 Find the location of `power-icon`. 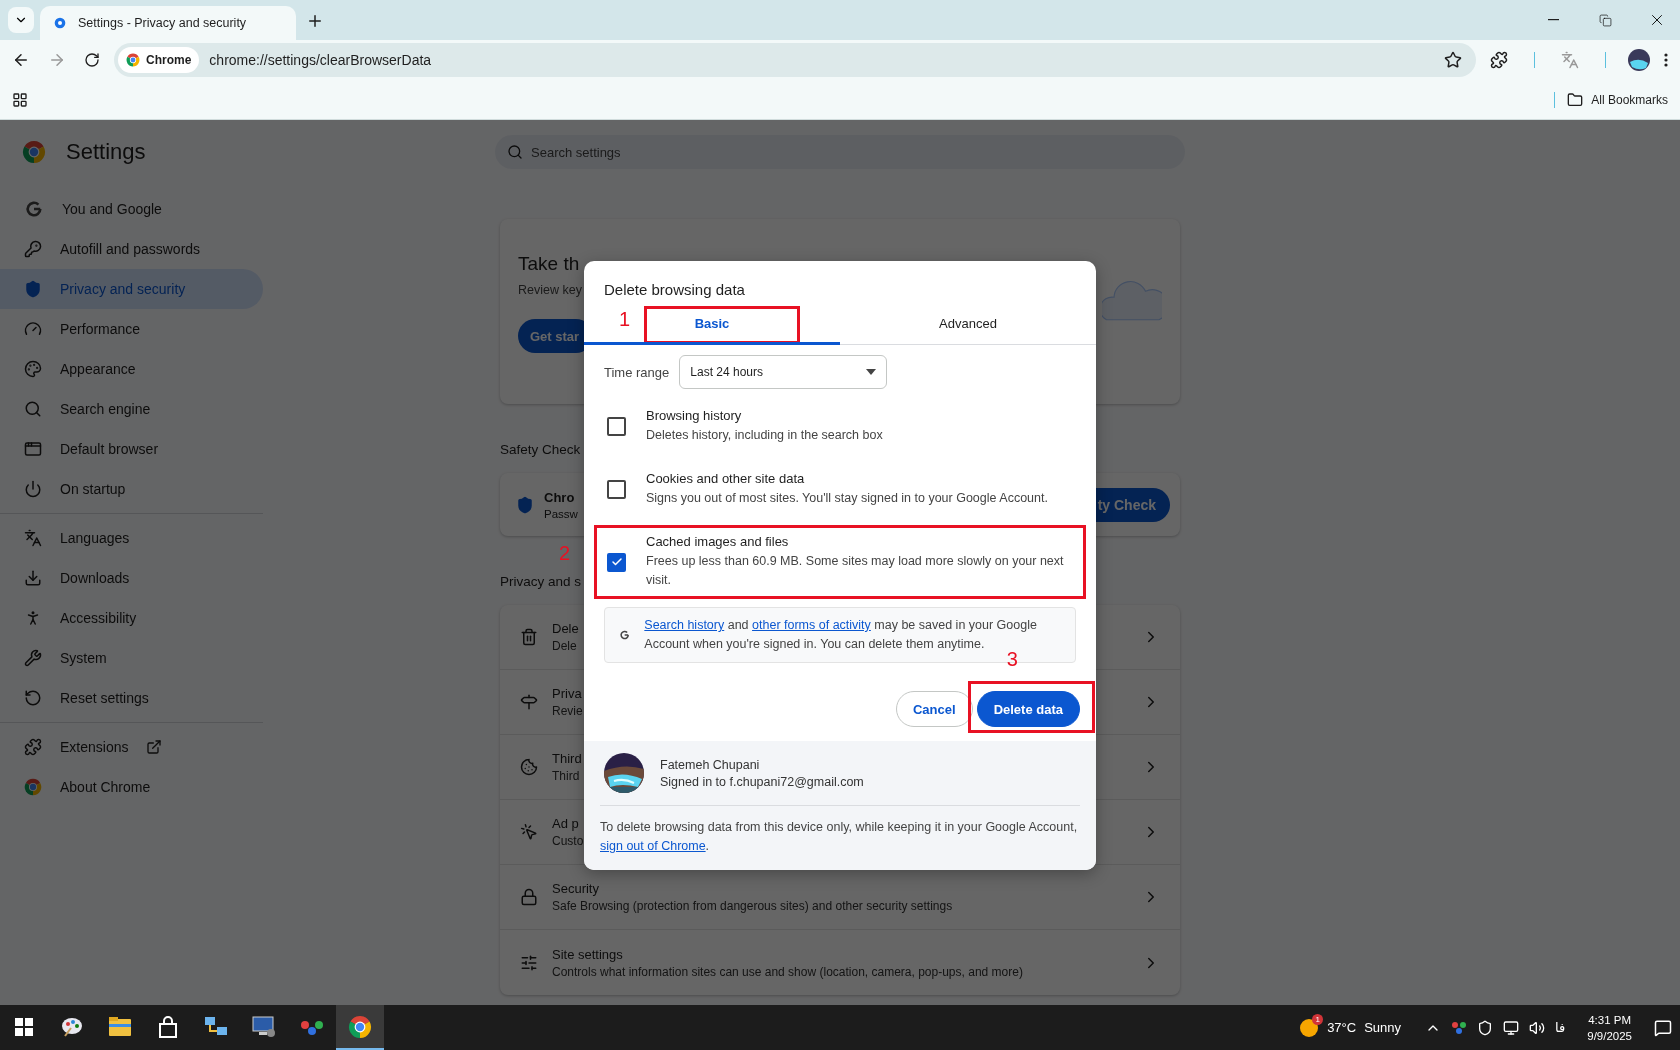

power-icon is located at coordinates (33, 489).